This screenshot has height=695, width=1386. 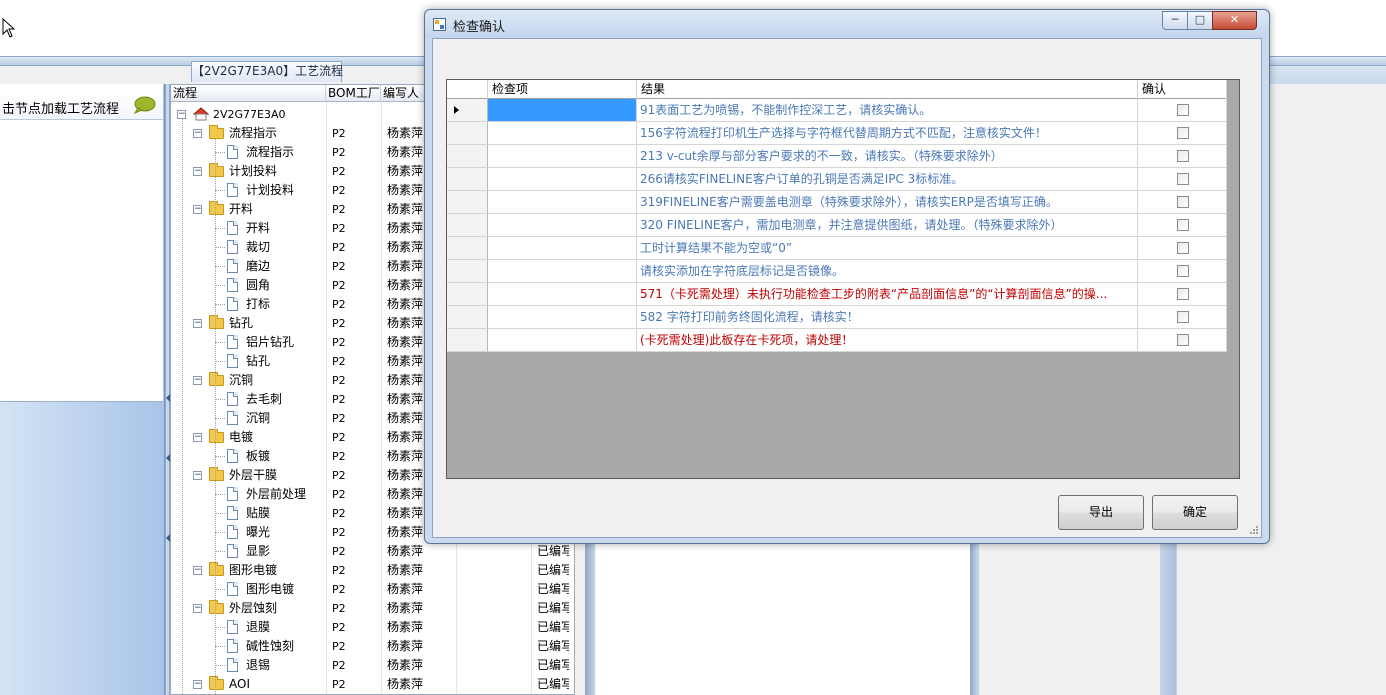 I want to click on close-button: ✕, so click(x=1234, y=20).